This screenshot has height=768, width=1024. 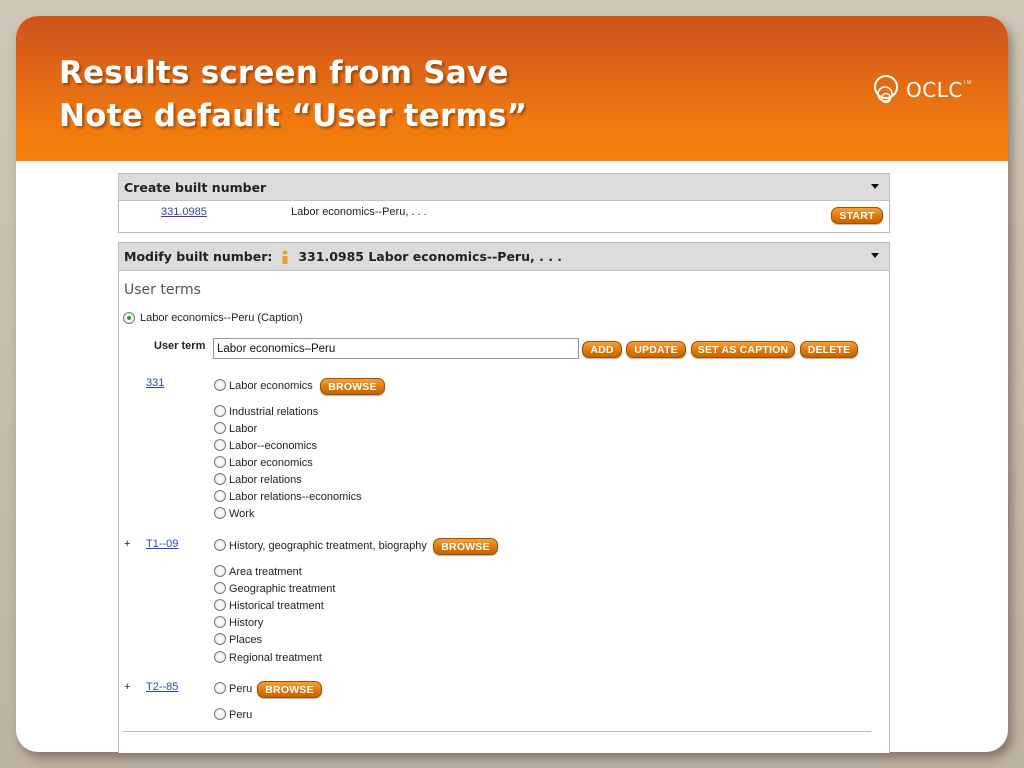 What do you see at coordinates (246, 640) in the screenshot?
I see `term-label: Places` at bounding box center [246, 640].